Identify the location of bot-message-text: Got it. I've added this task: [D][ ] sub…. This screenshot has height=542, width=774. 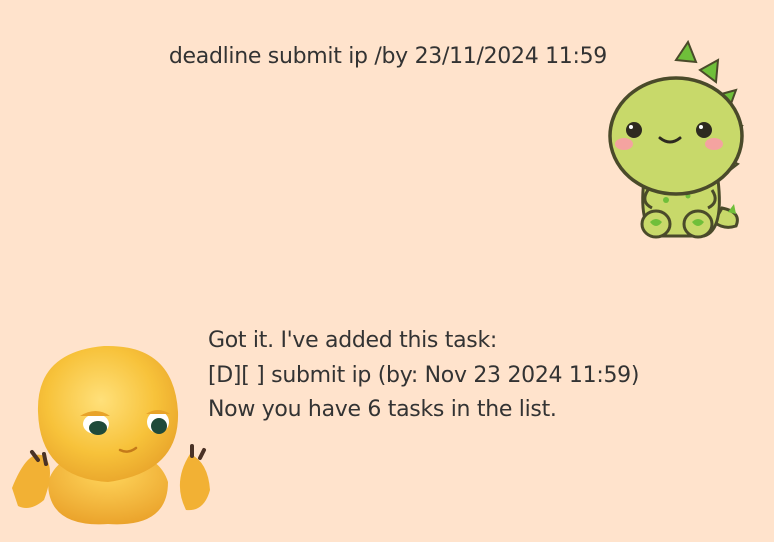
(423, 376).